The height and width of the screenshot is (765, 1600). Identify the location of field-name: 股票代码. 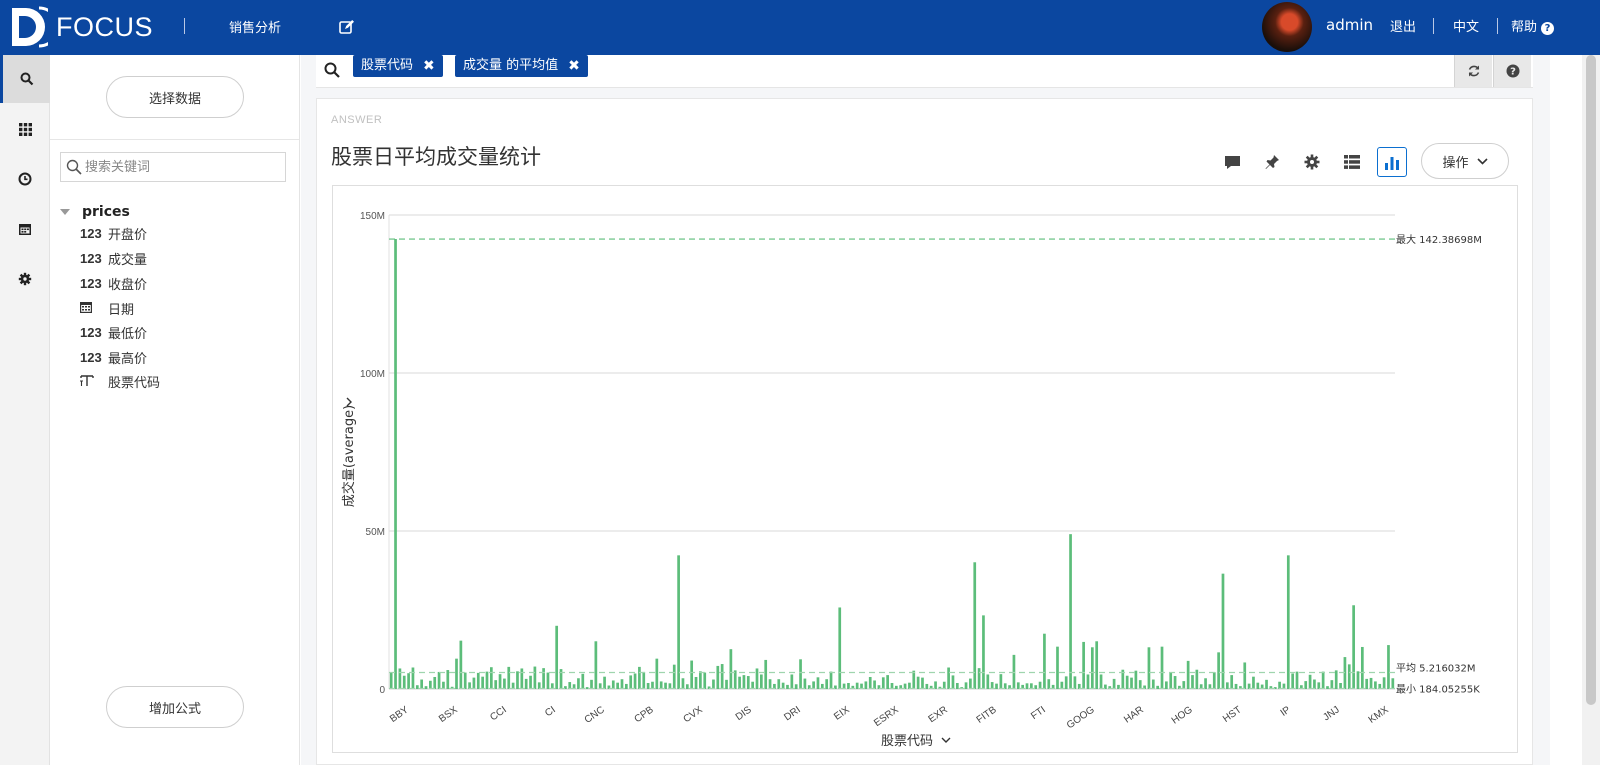
(134, 383).